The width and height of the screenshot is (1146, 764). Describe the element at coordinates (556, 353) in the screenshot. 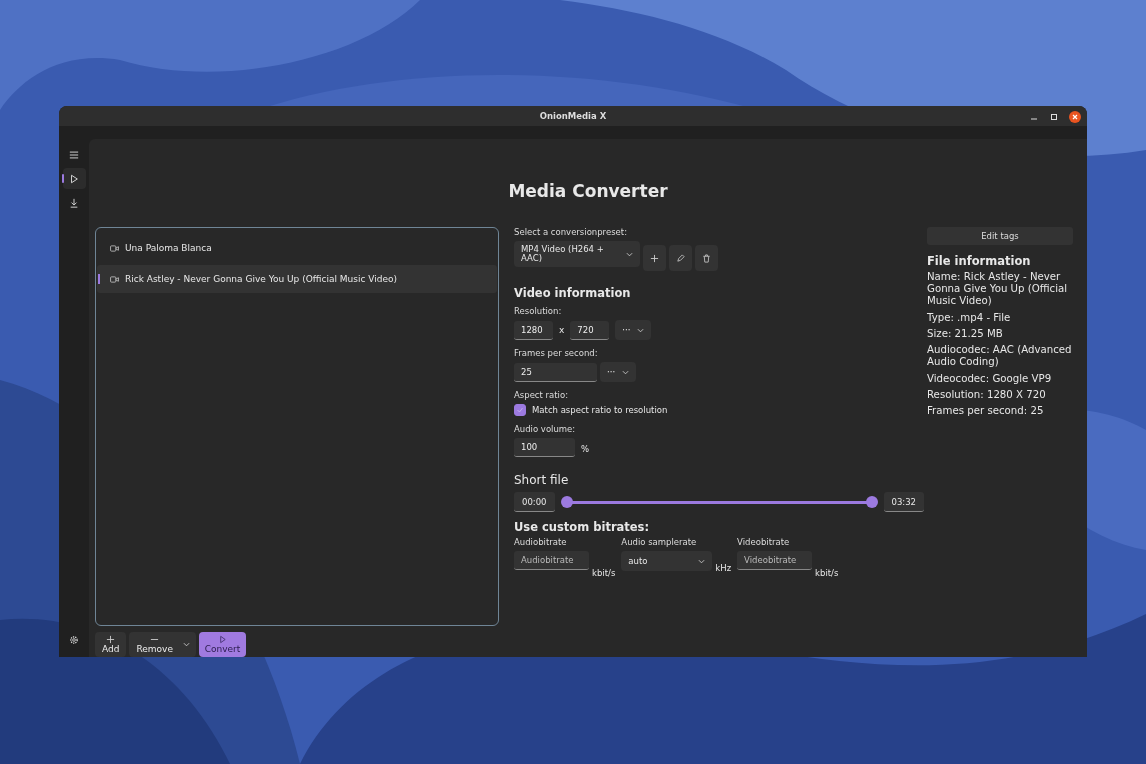

I see `field-label: Frames per second:` at that location.